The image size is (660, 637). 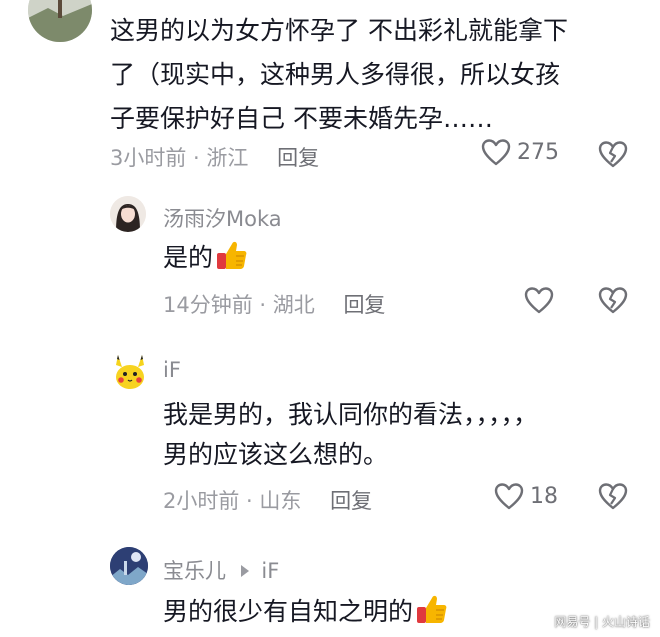 I want to click on comment-meta: 3小时前 · 浙江 回复, so click(x=214, y=157).